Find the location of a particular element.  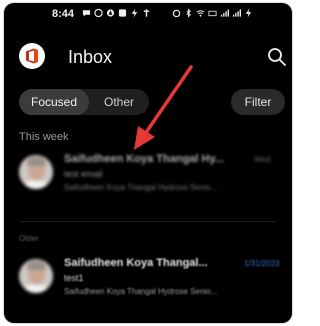

alarm-icon is located at coordinates (176, 13).